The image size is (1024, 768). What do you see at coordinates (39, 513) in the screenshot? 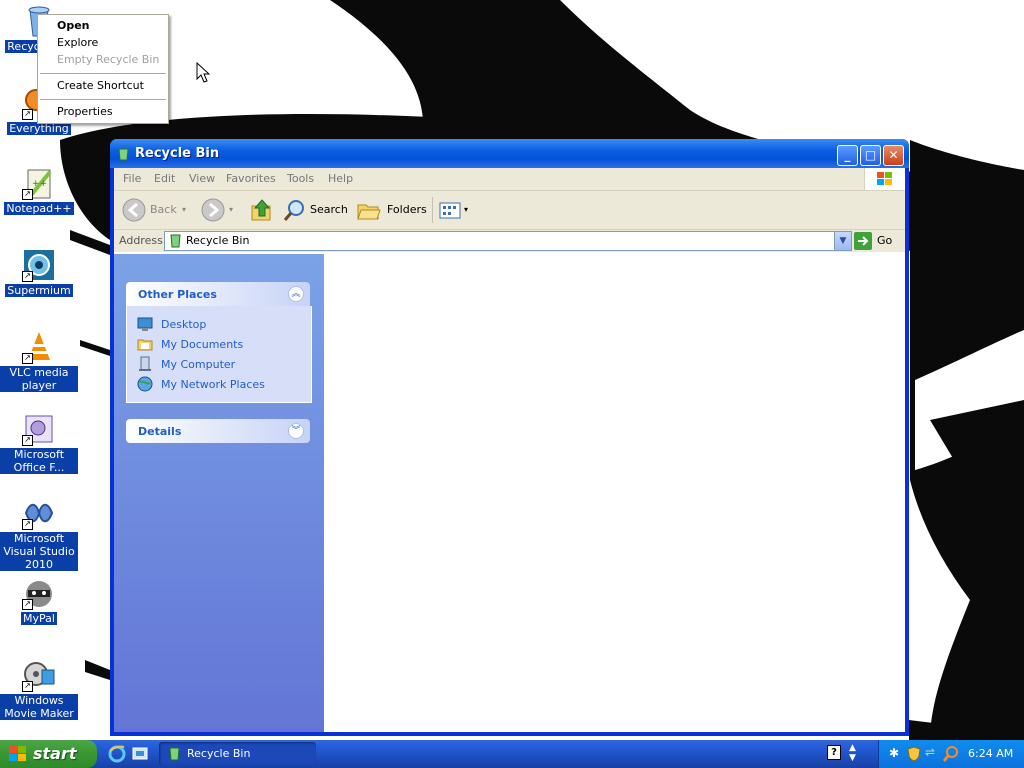
I see `visual-studio-icon: ↗` at bounding box center [39, 513].